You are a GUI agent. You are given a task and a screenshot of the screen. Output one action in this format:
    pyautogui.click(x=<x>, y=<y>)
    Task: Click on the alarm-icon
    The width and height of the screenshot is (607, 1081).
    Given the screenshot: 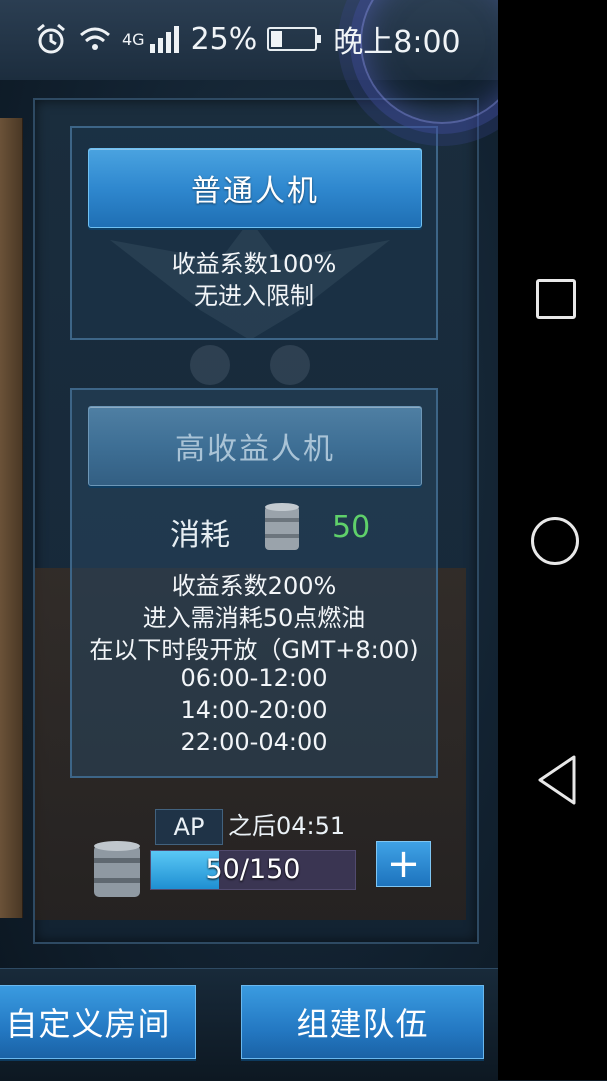 What is the action you would take?
    pyautogui.click(x=51, y=38)
    